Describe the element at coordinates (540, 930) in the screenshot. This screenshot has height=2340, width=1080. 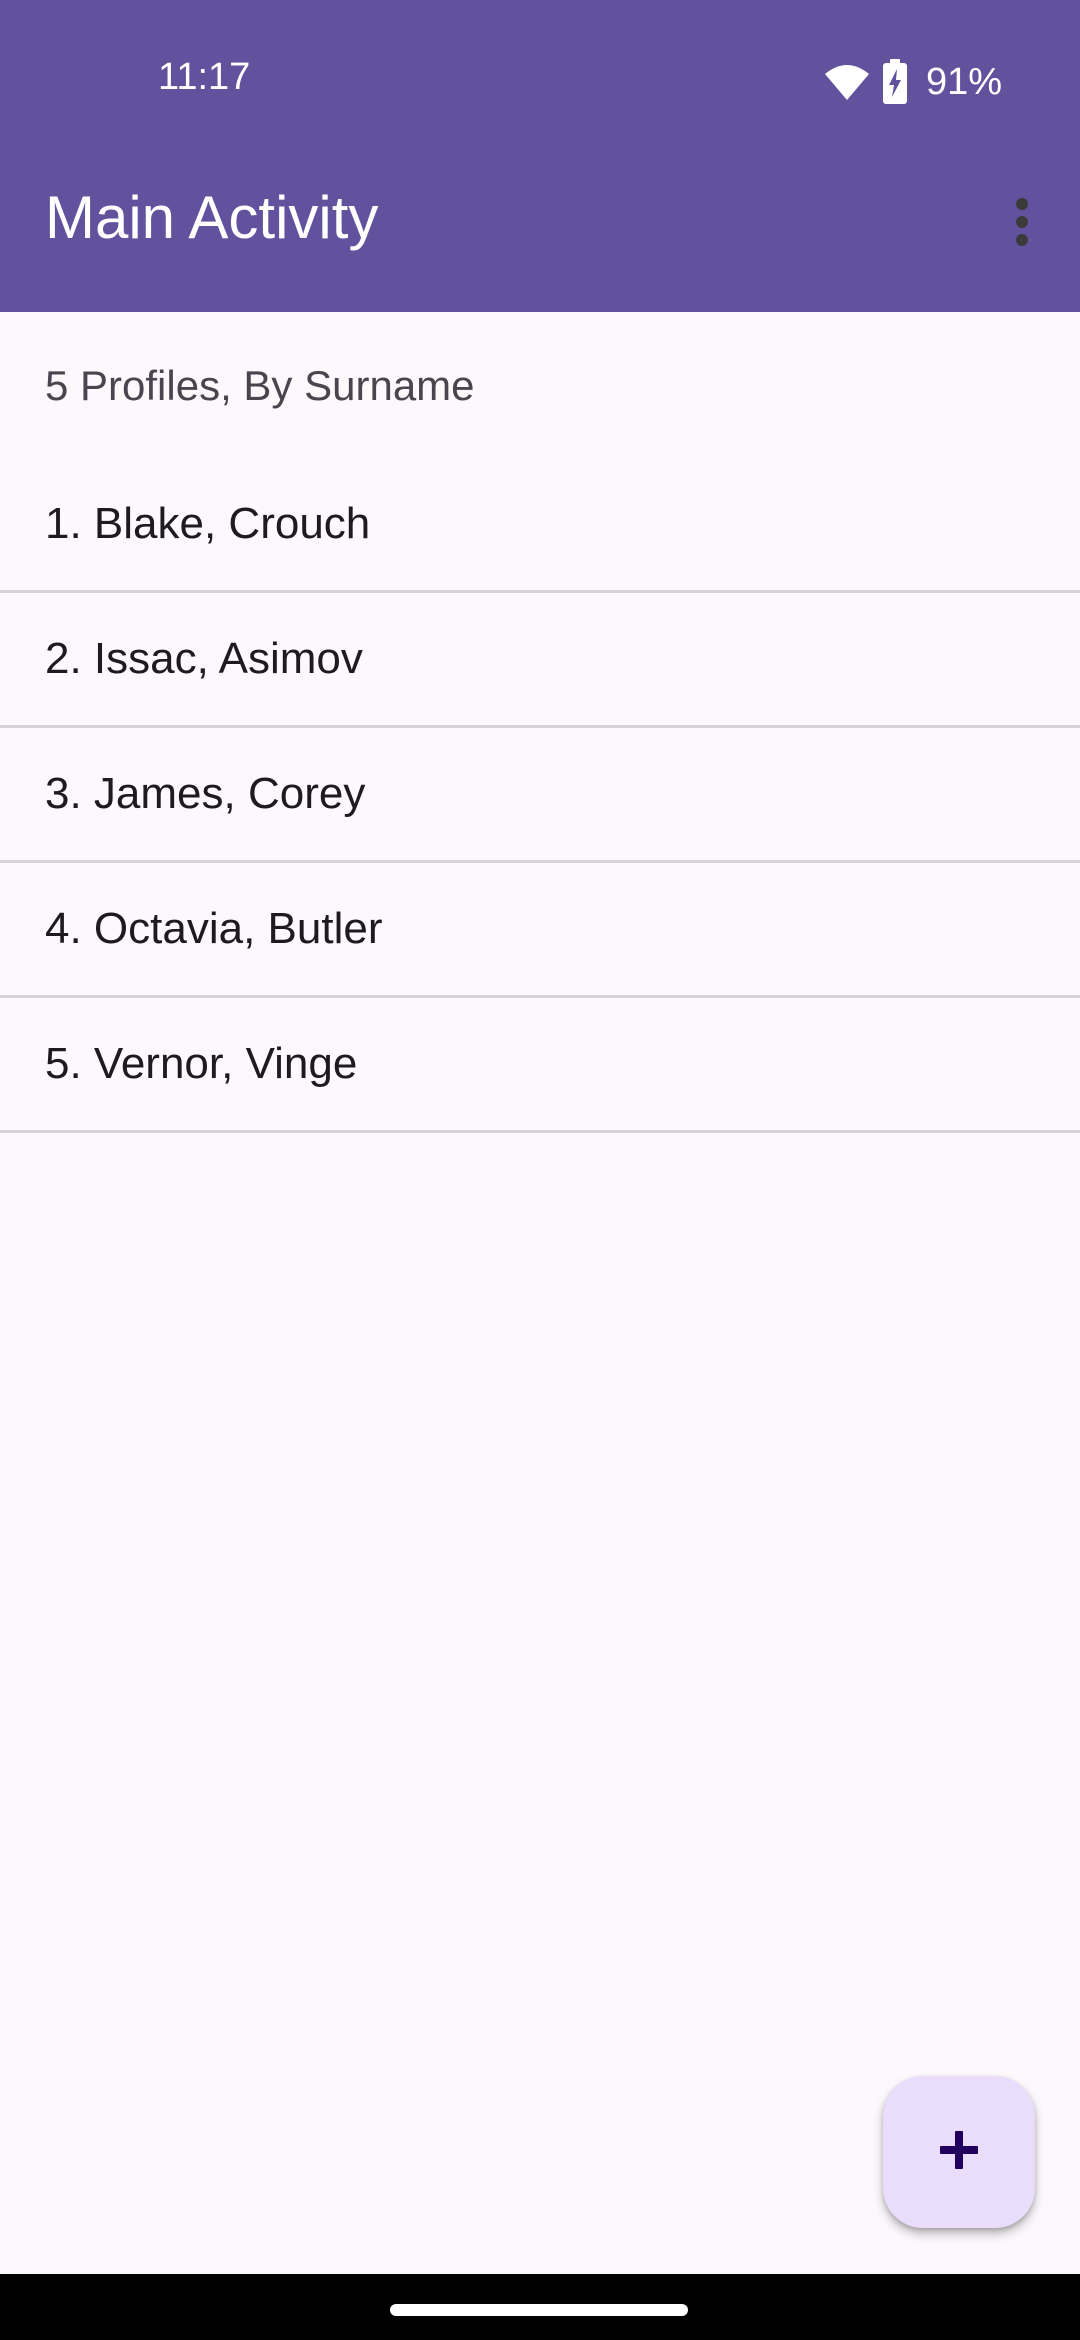
I see `list-item: 4. Octavia, Butler` at that location.